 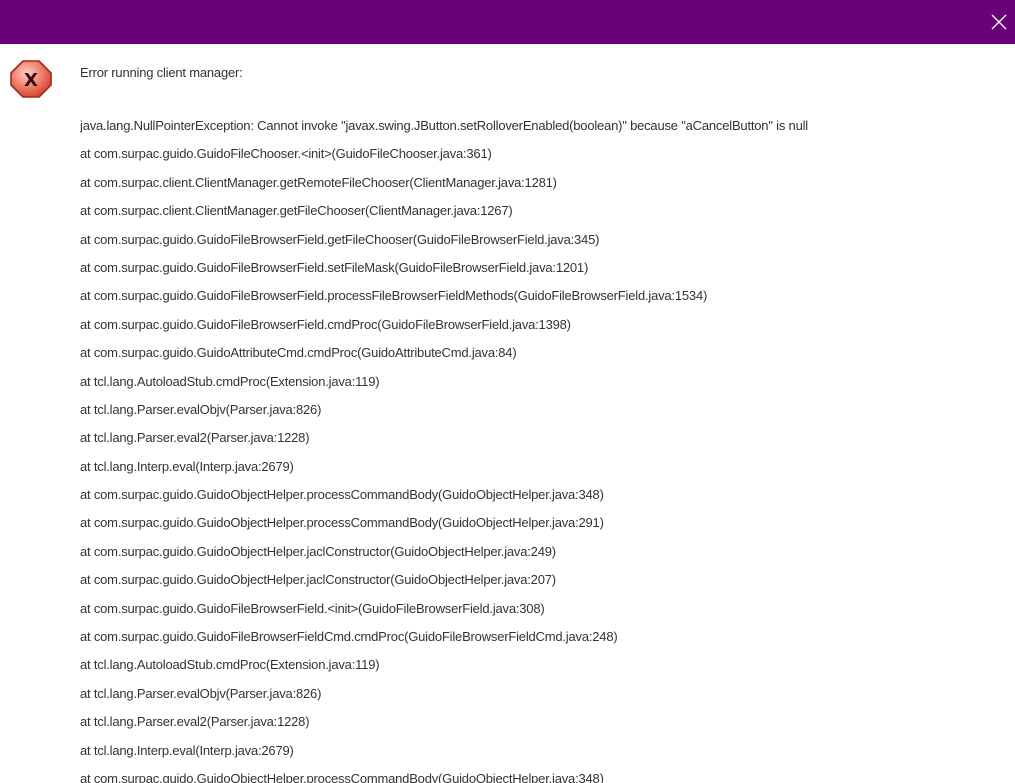 I want to click on close-icon, so click(x=999, y=22).